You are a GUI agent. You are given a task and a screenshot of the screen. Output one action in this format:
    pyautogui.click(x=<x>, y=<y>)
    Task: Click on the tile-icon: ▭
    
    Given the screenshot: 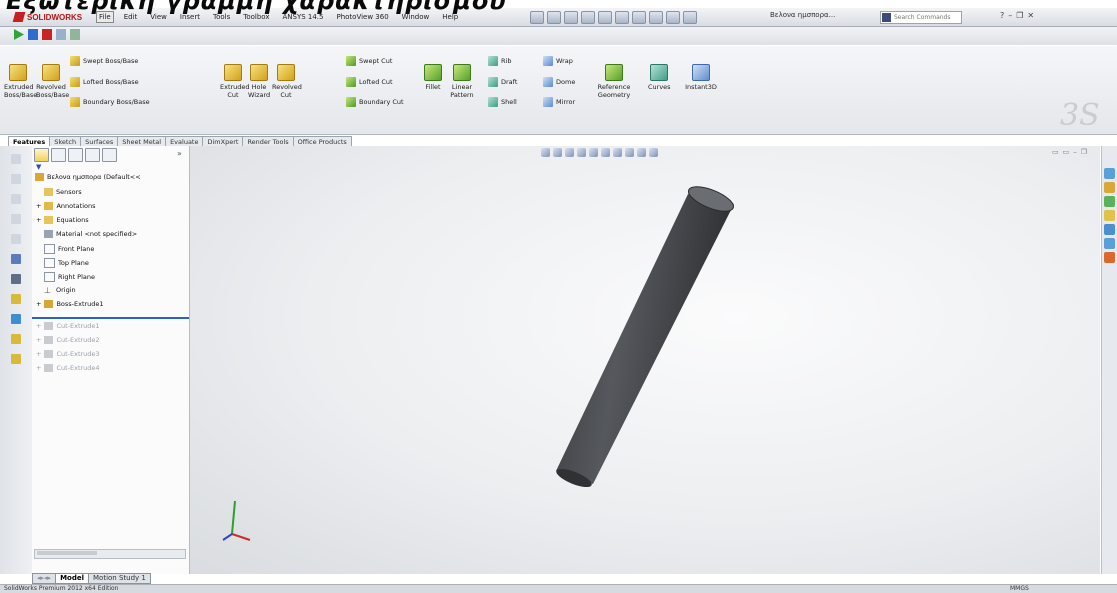 What is the action you would take?
    pyautogui.click(x=1055, y=152)
    